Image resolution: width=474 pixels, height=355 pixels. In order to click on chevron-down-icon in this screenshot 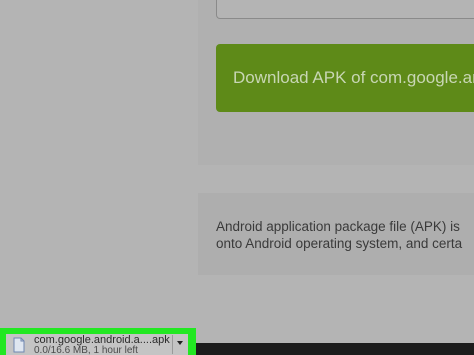, I will do `click(180, 343)`.